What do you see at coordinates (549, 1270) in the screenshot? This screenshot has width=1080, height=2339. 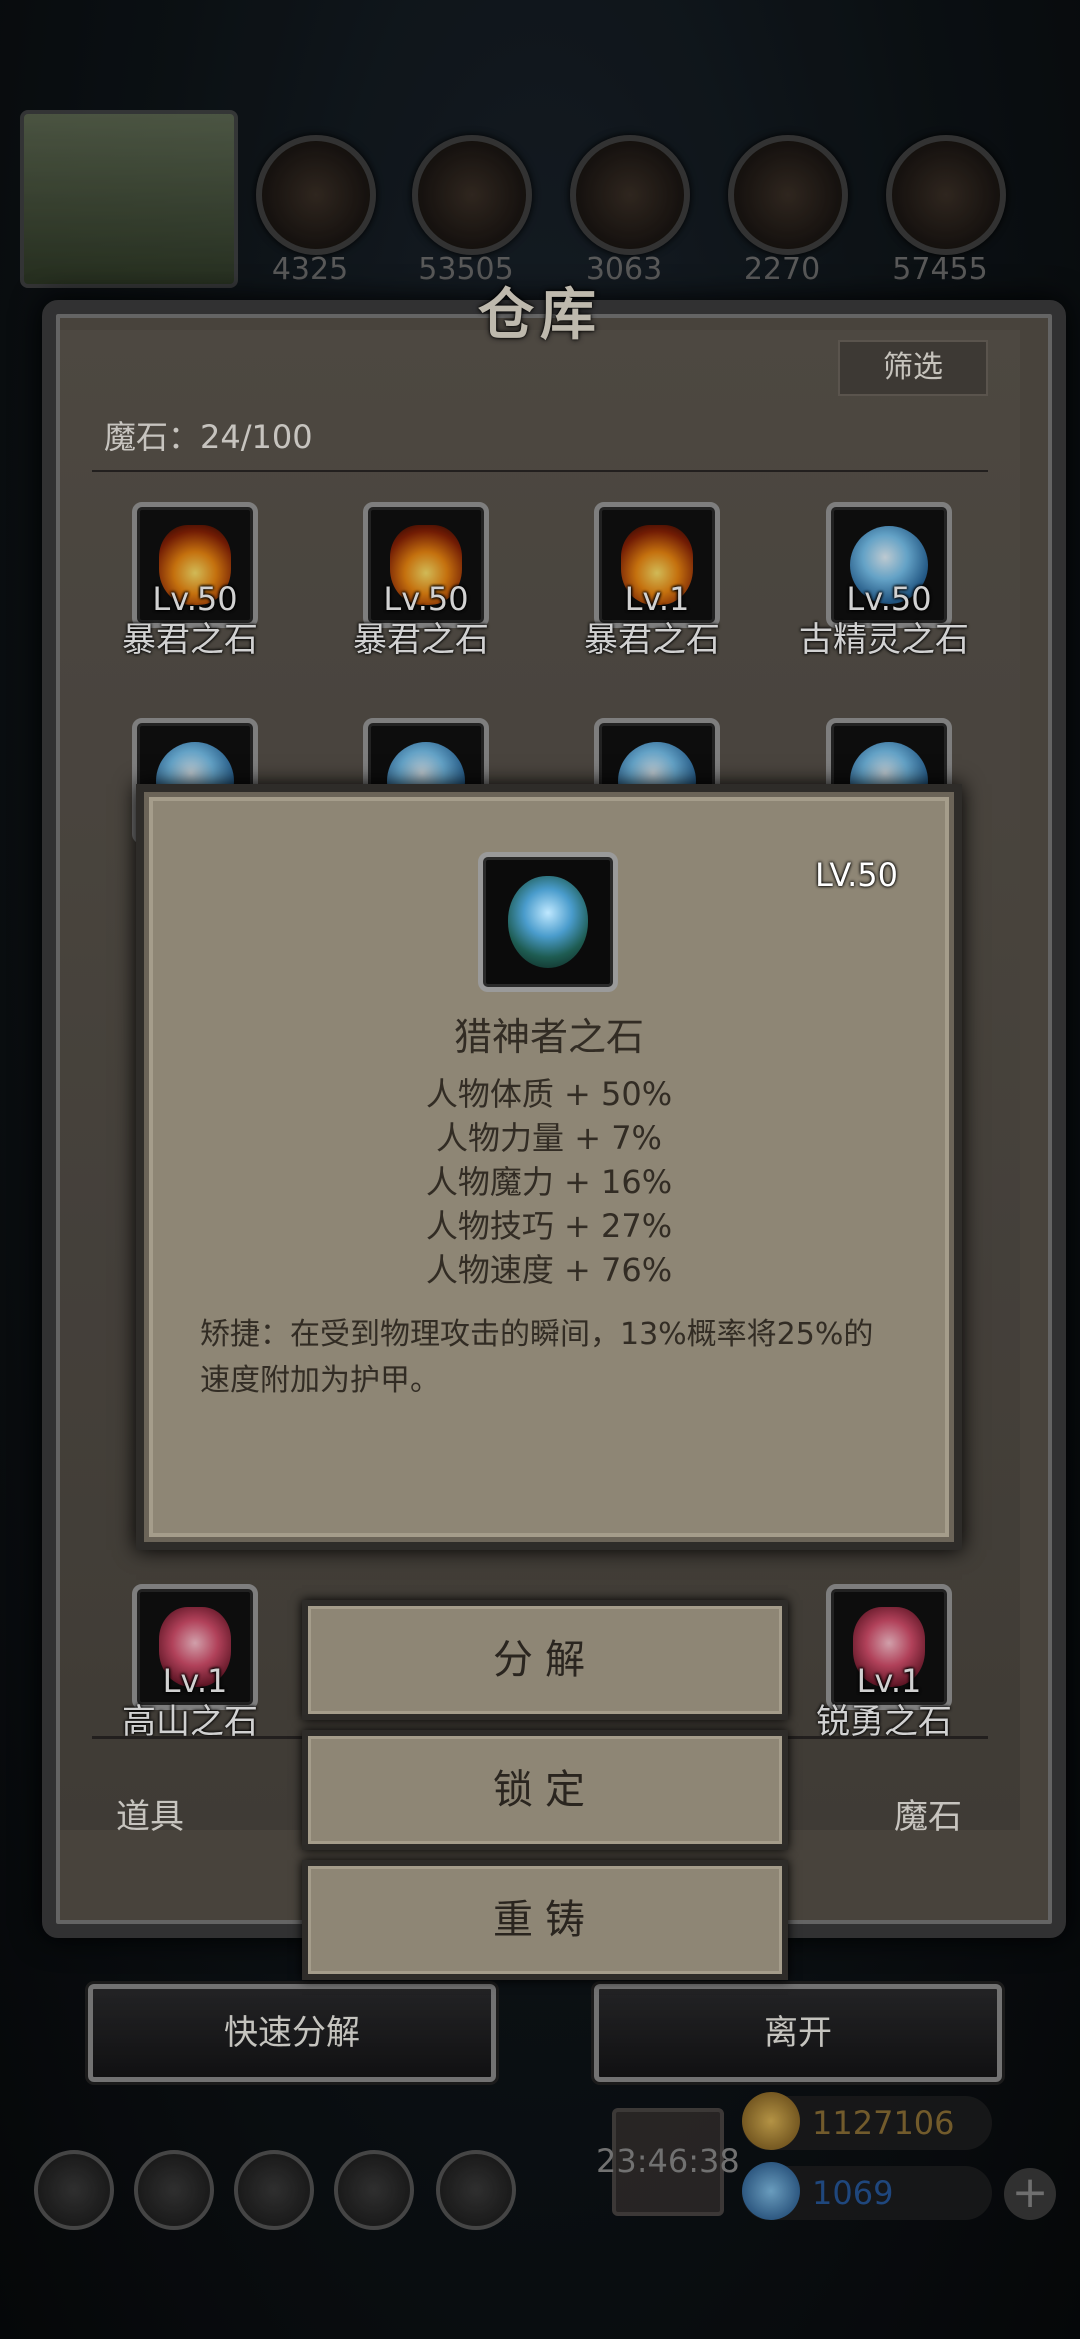 I see `stat-line: 人物速度 + 76%` at bounding box center [549, 1270].